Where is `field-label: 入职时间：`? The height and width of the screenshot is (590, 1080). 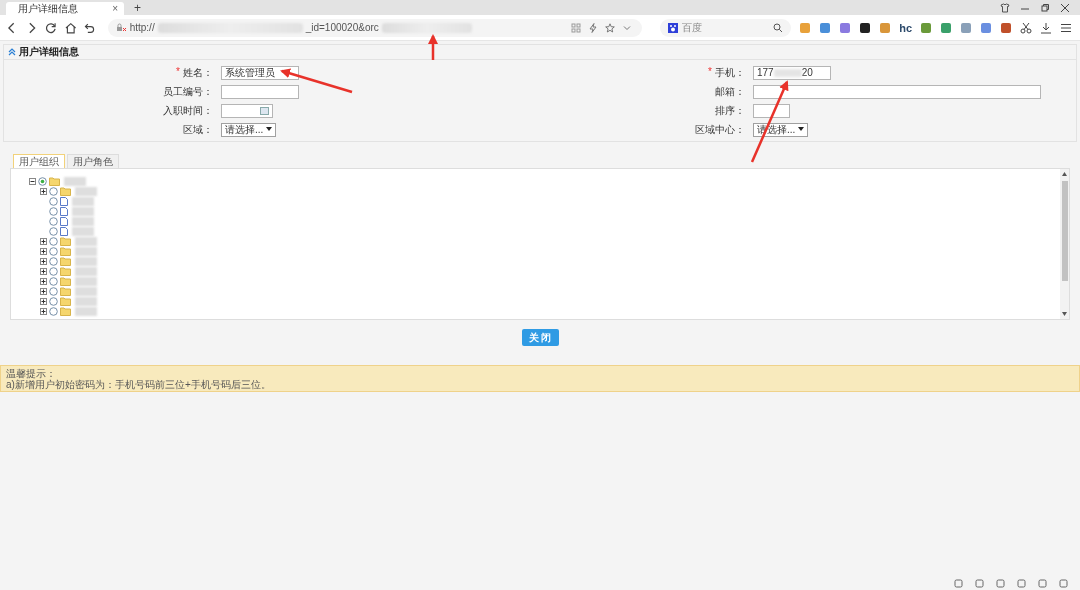 field-label: 入职时间： is located at coordinates (188, 110).